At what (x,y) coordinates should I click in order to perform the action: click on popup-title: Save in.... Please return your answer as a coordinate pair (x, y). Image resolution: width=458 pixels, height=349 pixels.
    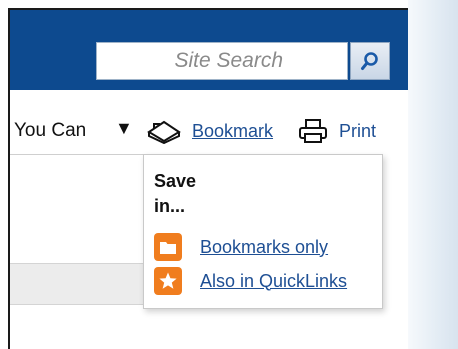
    Looking at the image, I should click on (175, 193).